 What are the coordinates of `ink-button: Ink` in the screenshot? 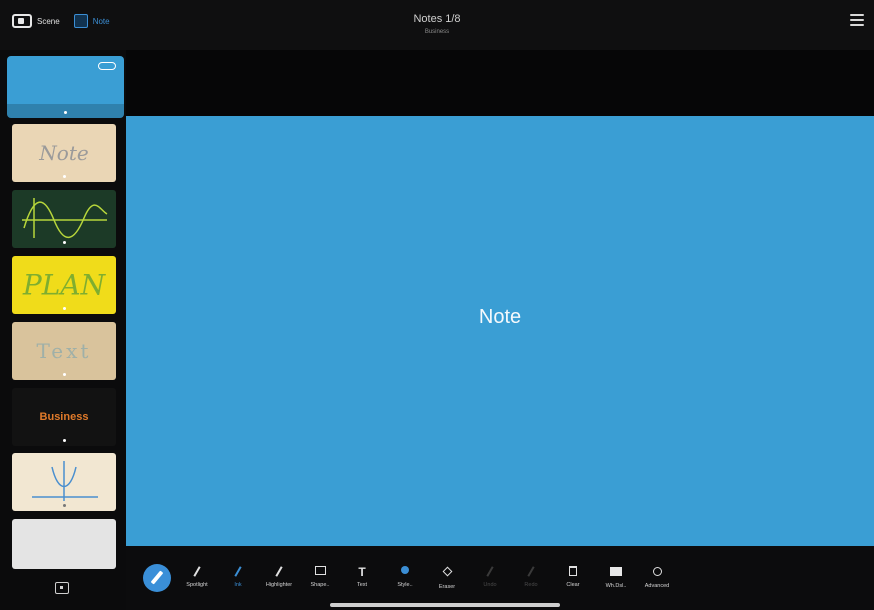 It's located at (238, 577).